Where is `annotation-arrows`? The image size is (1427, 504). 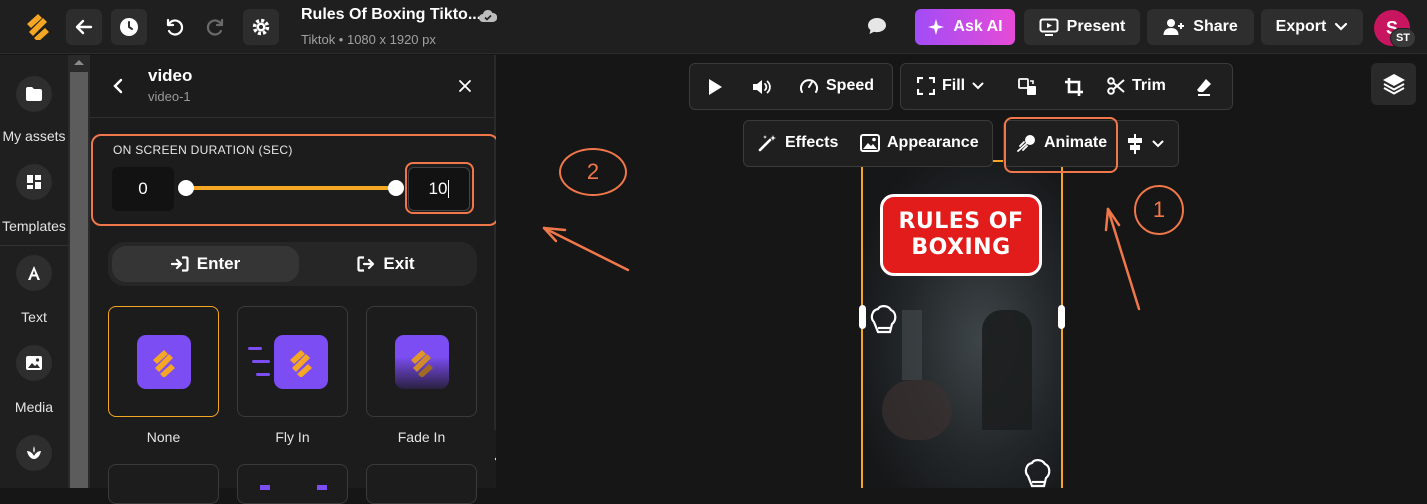 annotation-arrows is located at coordinates (841, 259).